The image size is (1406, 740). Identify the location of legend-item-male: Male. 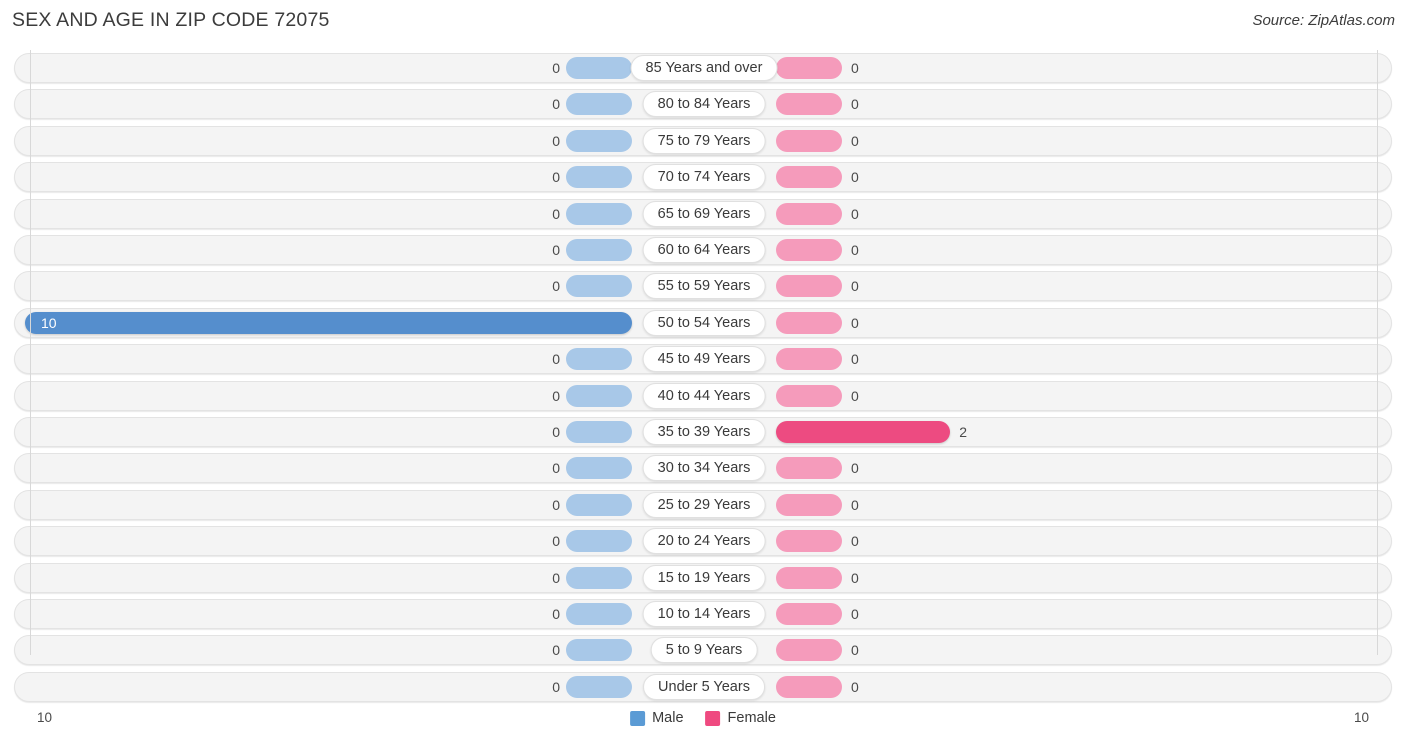
(657, 718).